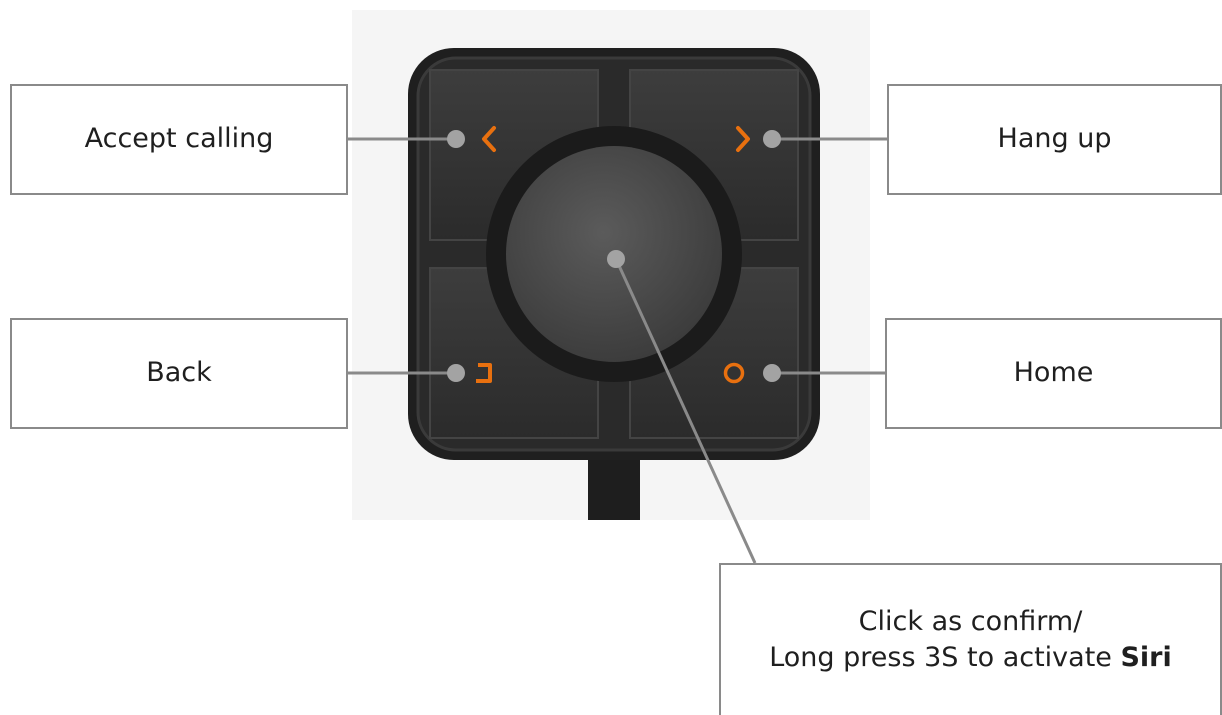 Image resolution: width=1222 pixels, height=715 pixels. I want to click on cable, so click(614, 486).